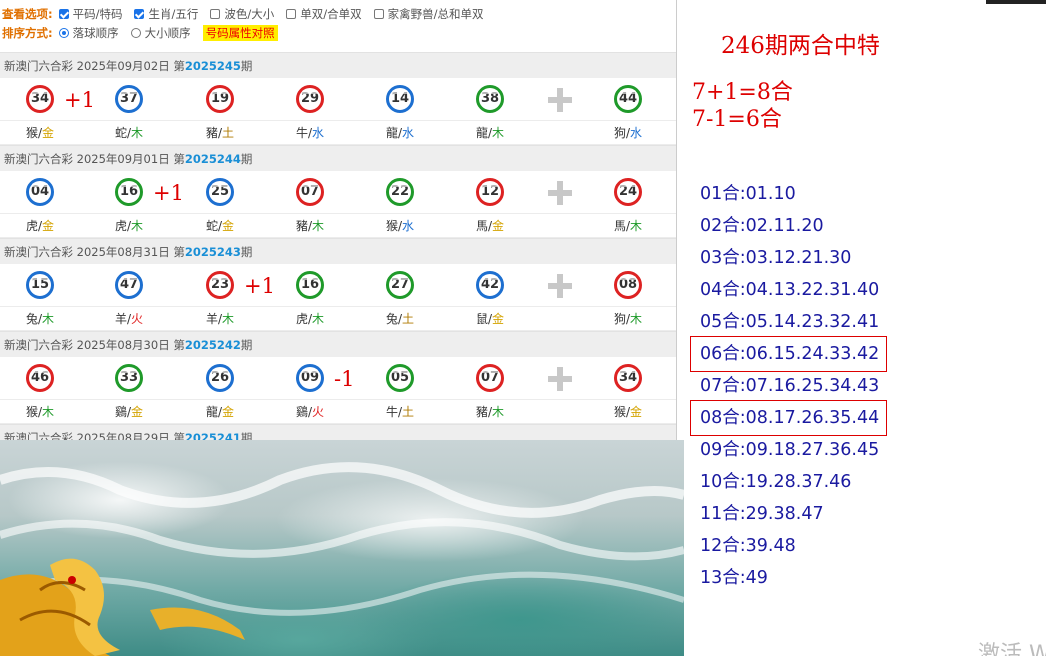 The image size is (1046, 656). What do you see at coordinates (40, 285) in the screenshot?
I see `number-ball: 15` at bounding box center [40, 285].